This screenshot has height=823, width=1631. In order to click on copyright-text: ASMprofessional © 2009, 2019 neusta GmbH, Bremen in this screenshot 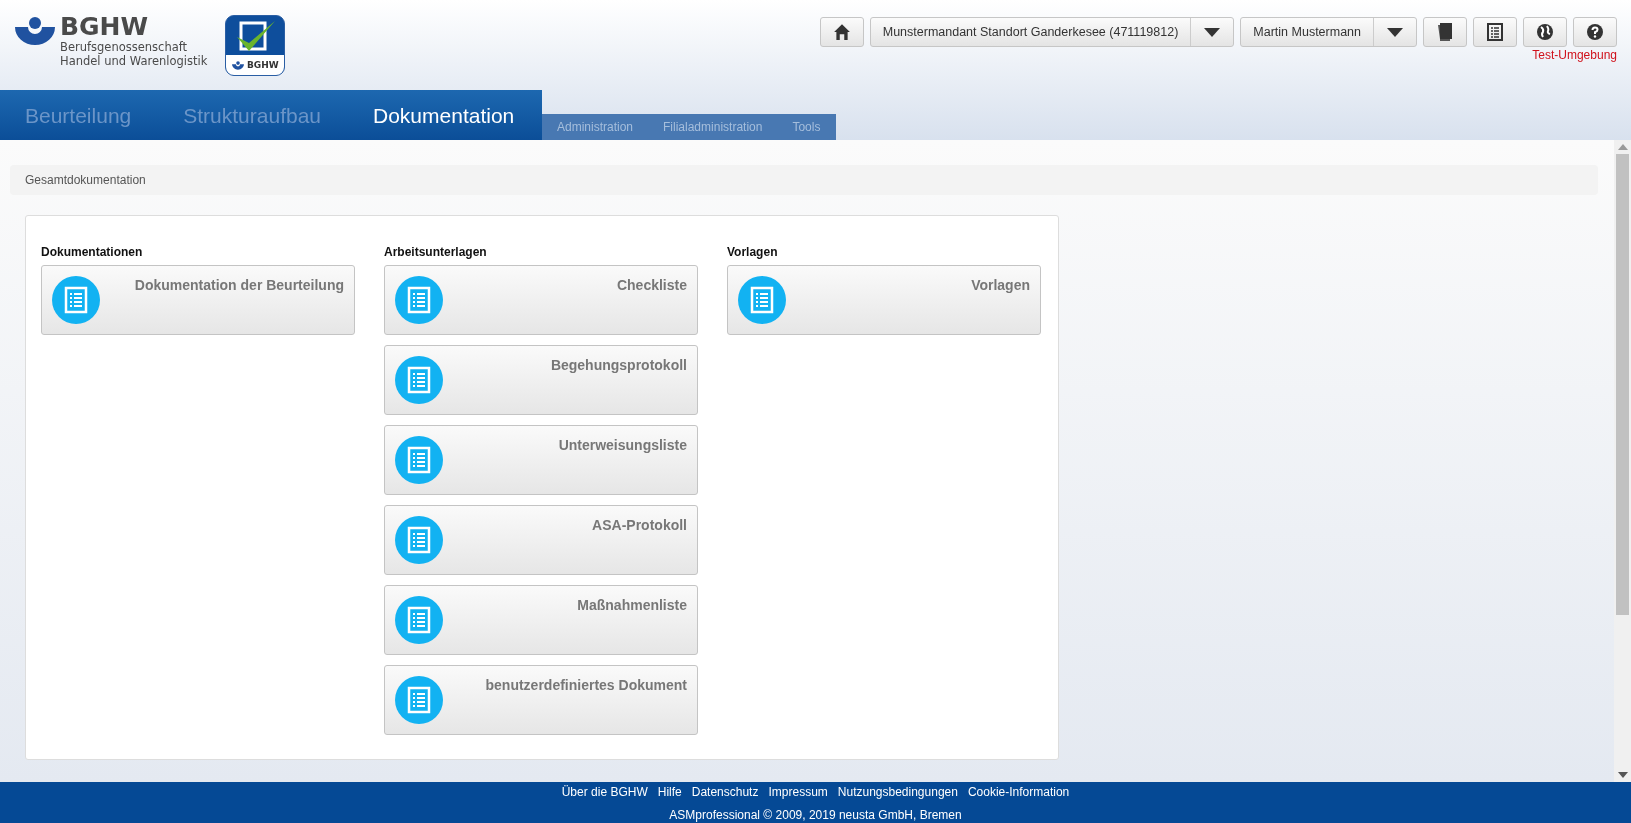, I will do `click(815, 815)`.